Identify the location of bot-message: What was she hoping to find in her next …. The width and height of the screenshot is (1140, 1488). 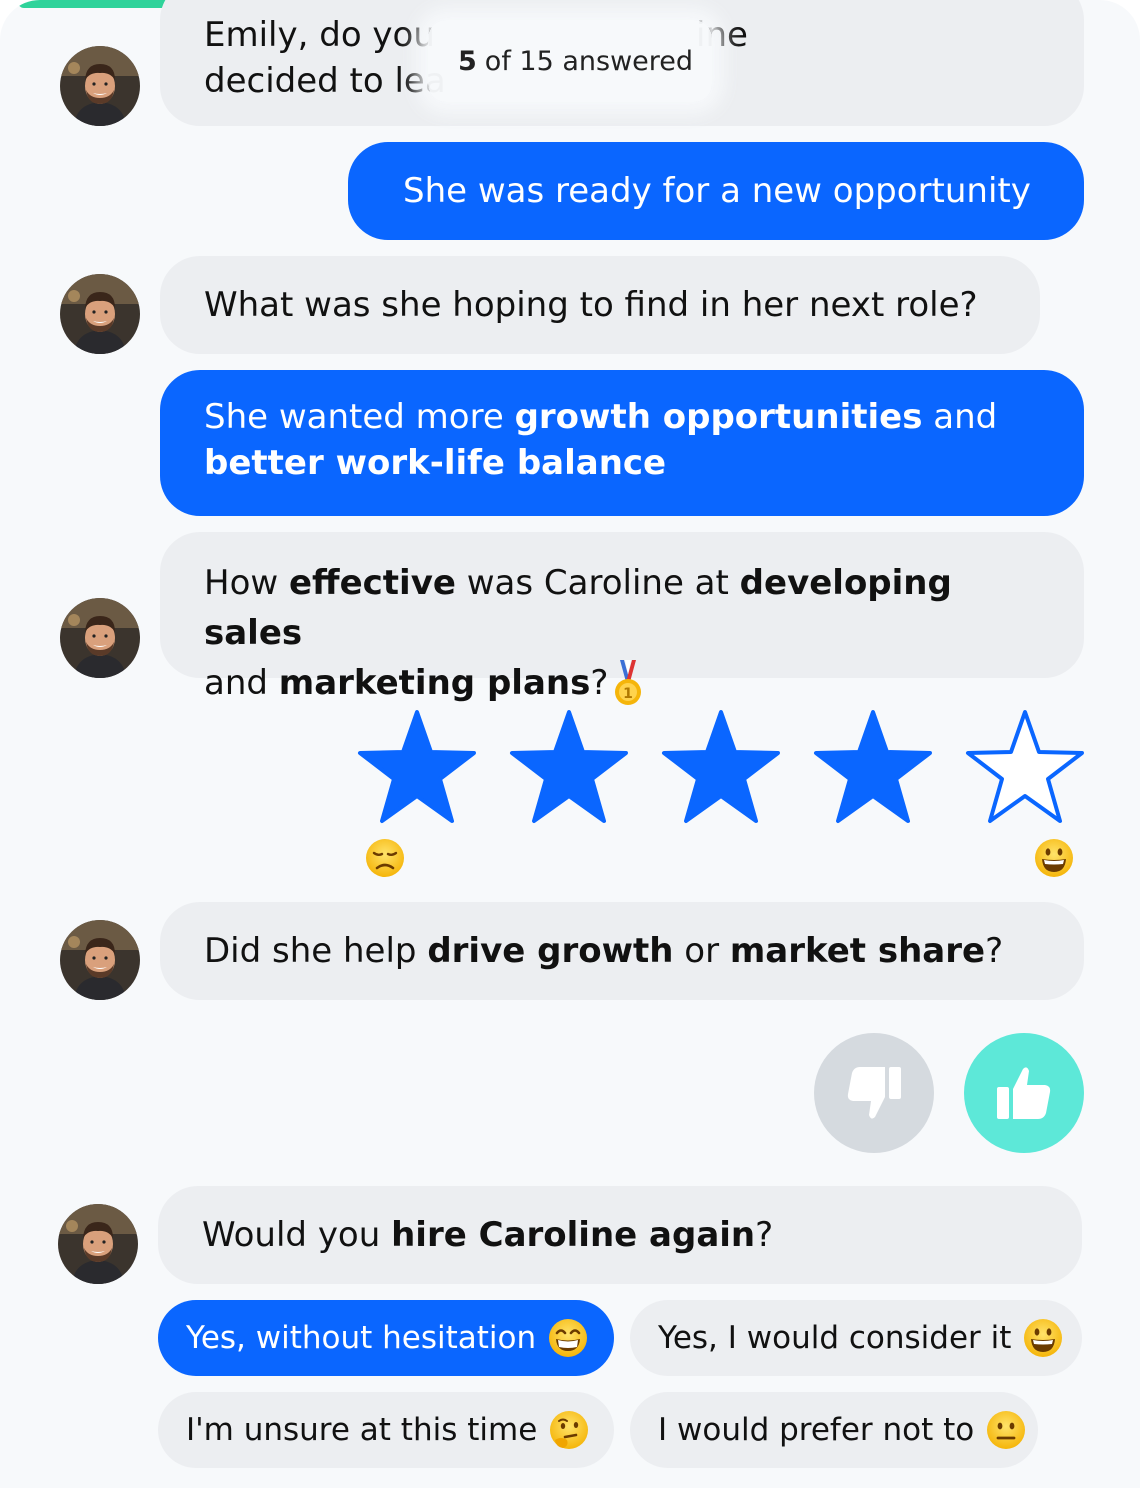
(600, 305).